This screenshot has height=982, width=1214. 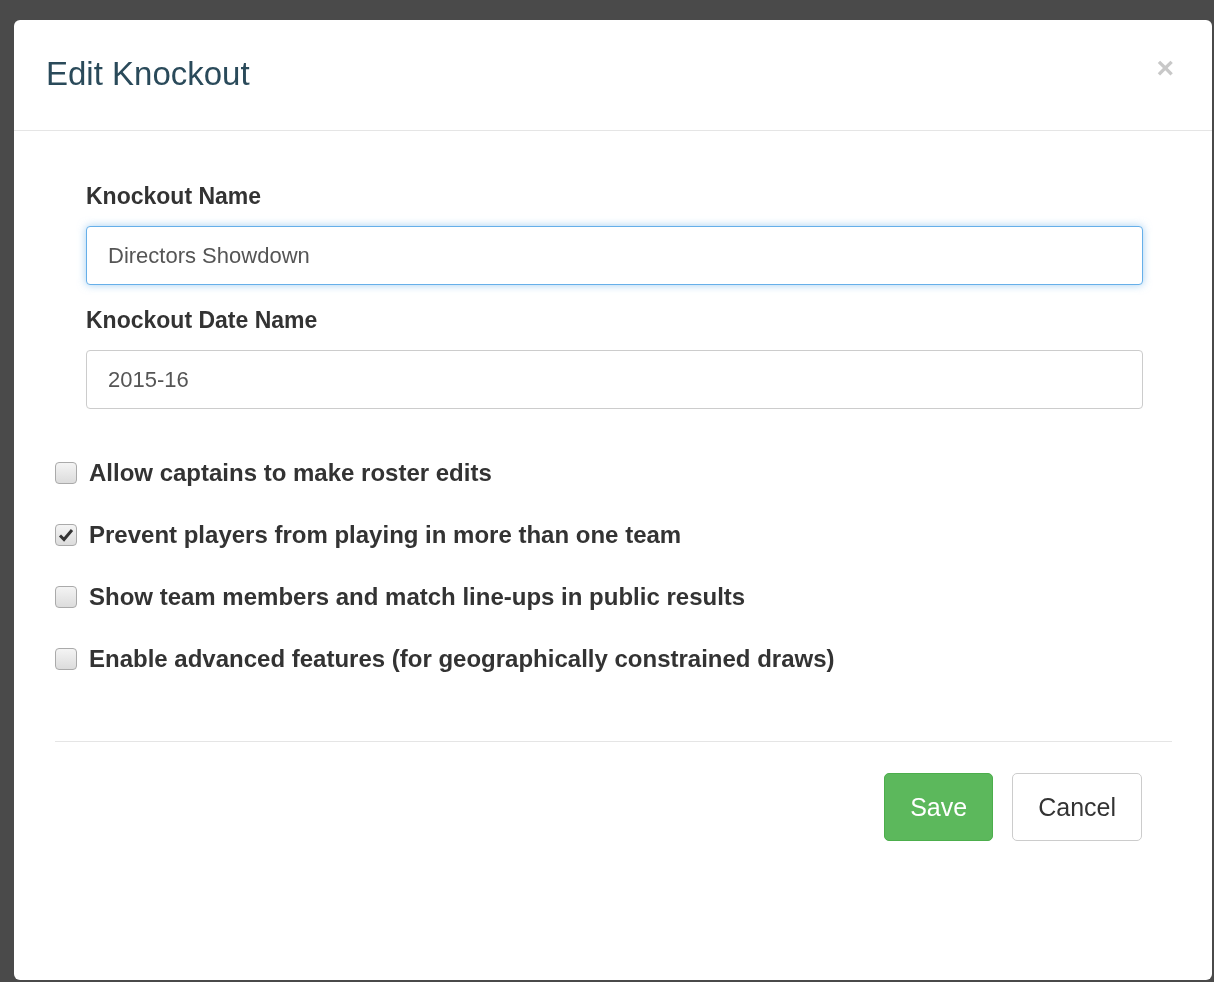 I want to click on field-label: Knockout Date Name, so click(x=202, y=320).